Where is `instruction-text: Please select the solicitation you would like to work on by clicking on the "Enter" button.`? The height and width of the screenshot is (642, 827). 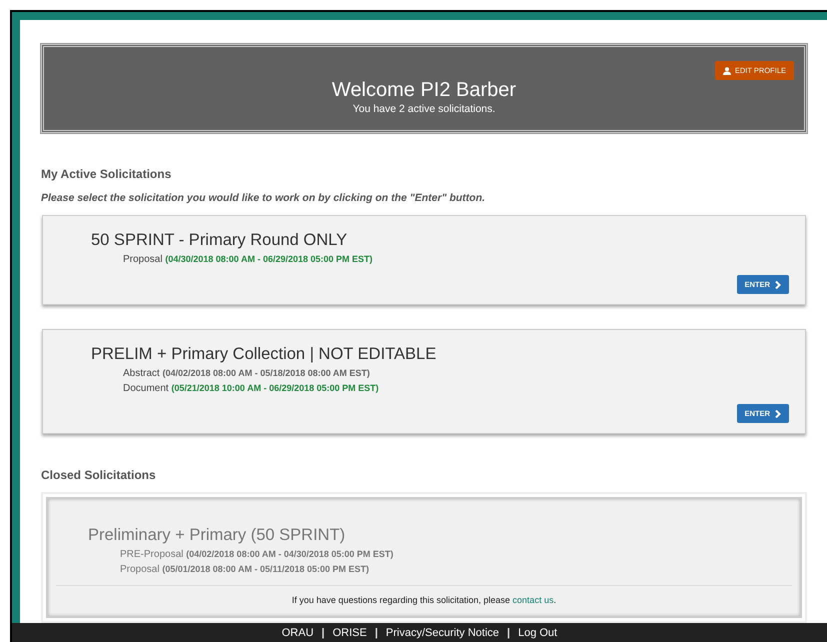 instruction-text: Please select the solicitation you would like to work on by clicking on the "Enter" button. is located at coordinates (263, 198).